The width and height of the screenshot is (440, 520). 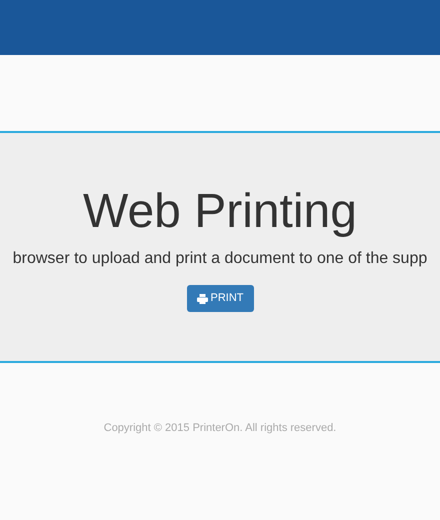 I want to click on page-title: Web Printing, so click(x=220, y=212).